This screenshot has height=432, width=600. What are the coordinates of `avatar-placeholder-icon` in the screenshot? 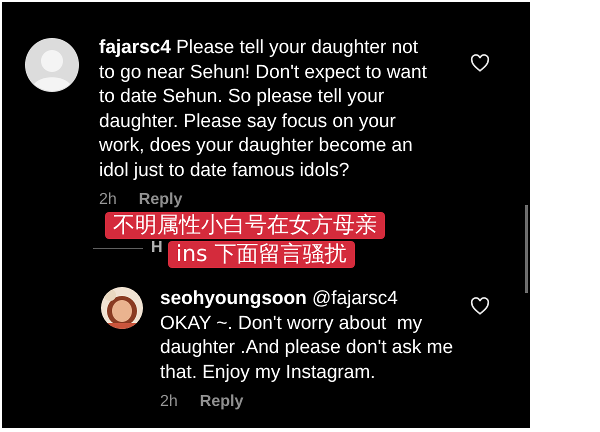 It's located at (52, 65).